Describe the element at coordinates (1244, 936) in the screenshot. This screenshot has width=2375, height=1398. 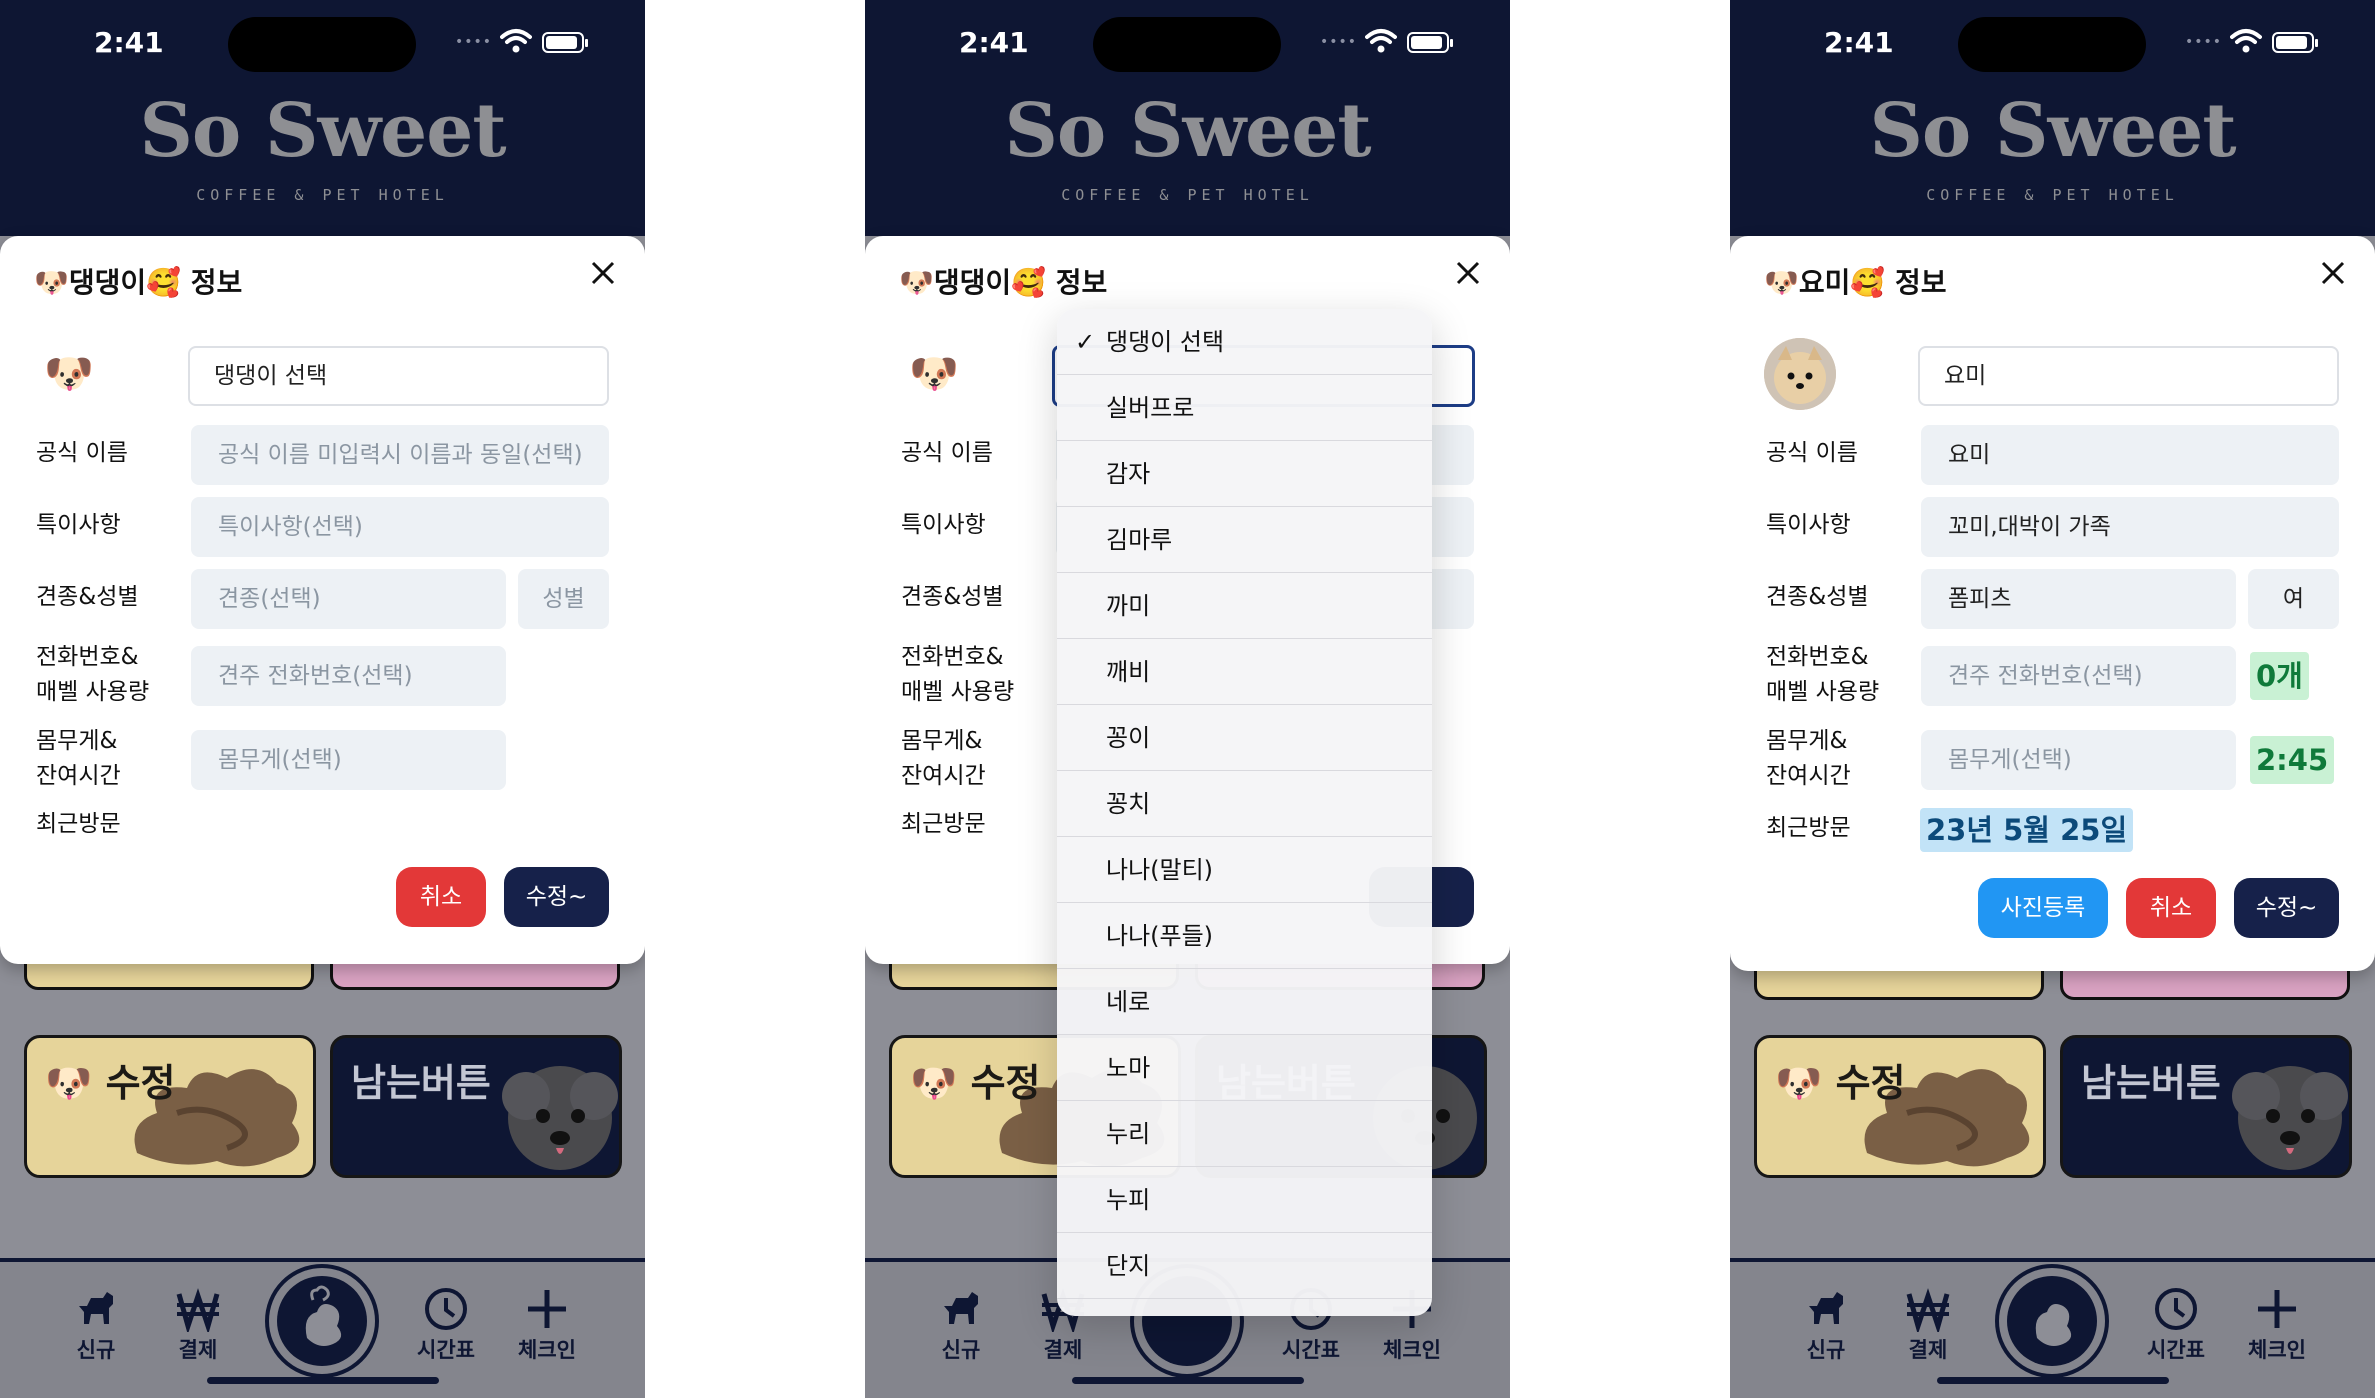
I see `dropdown-option: 나나(푸들)` at that location.